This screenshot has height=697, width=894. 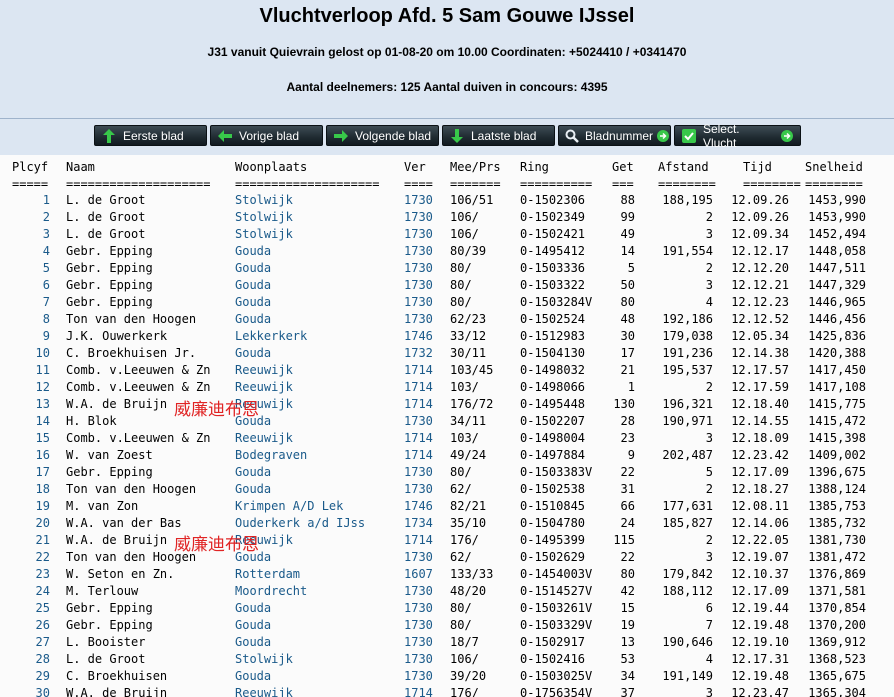 What do you see at coordinates (317, 591) in the screenshot?
I see `cell-woonplaats: Moordrecht` at bounding box center [317, 591].